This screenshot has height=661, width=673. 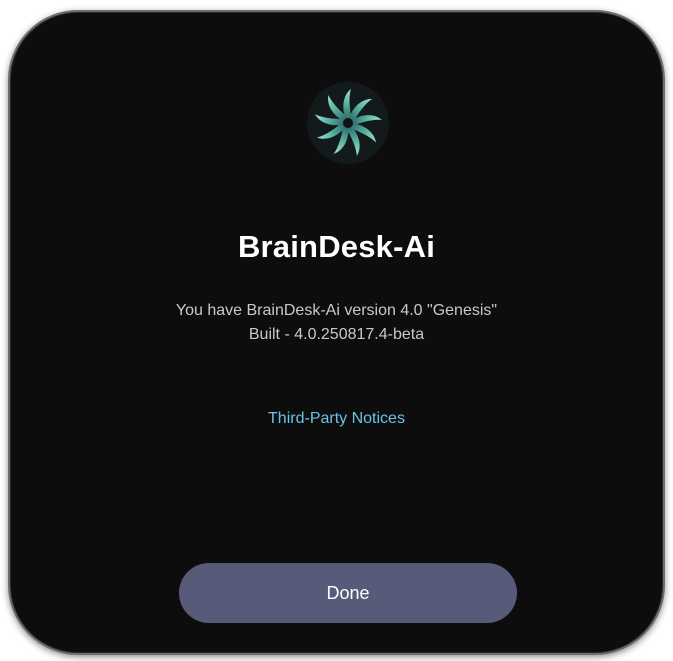 What do you see at coordinates (336, 246) in the screenshot?
I see `app-title: BrainDesk-Ai` at bounding box center [336, 246].